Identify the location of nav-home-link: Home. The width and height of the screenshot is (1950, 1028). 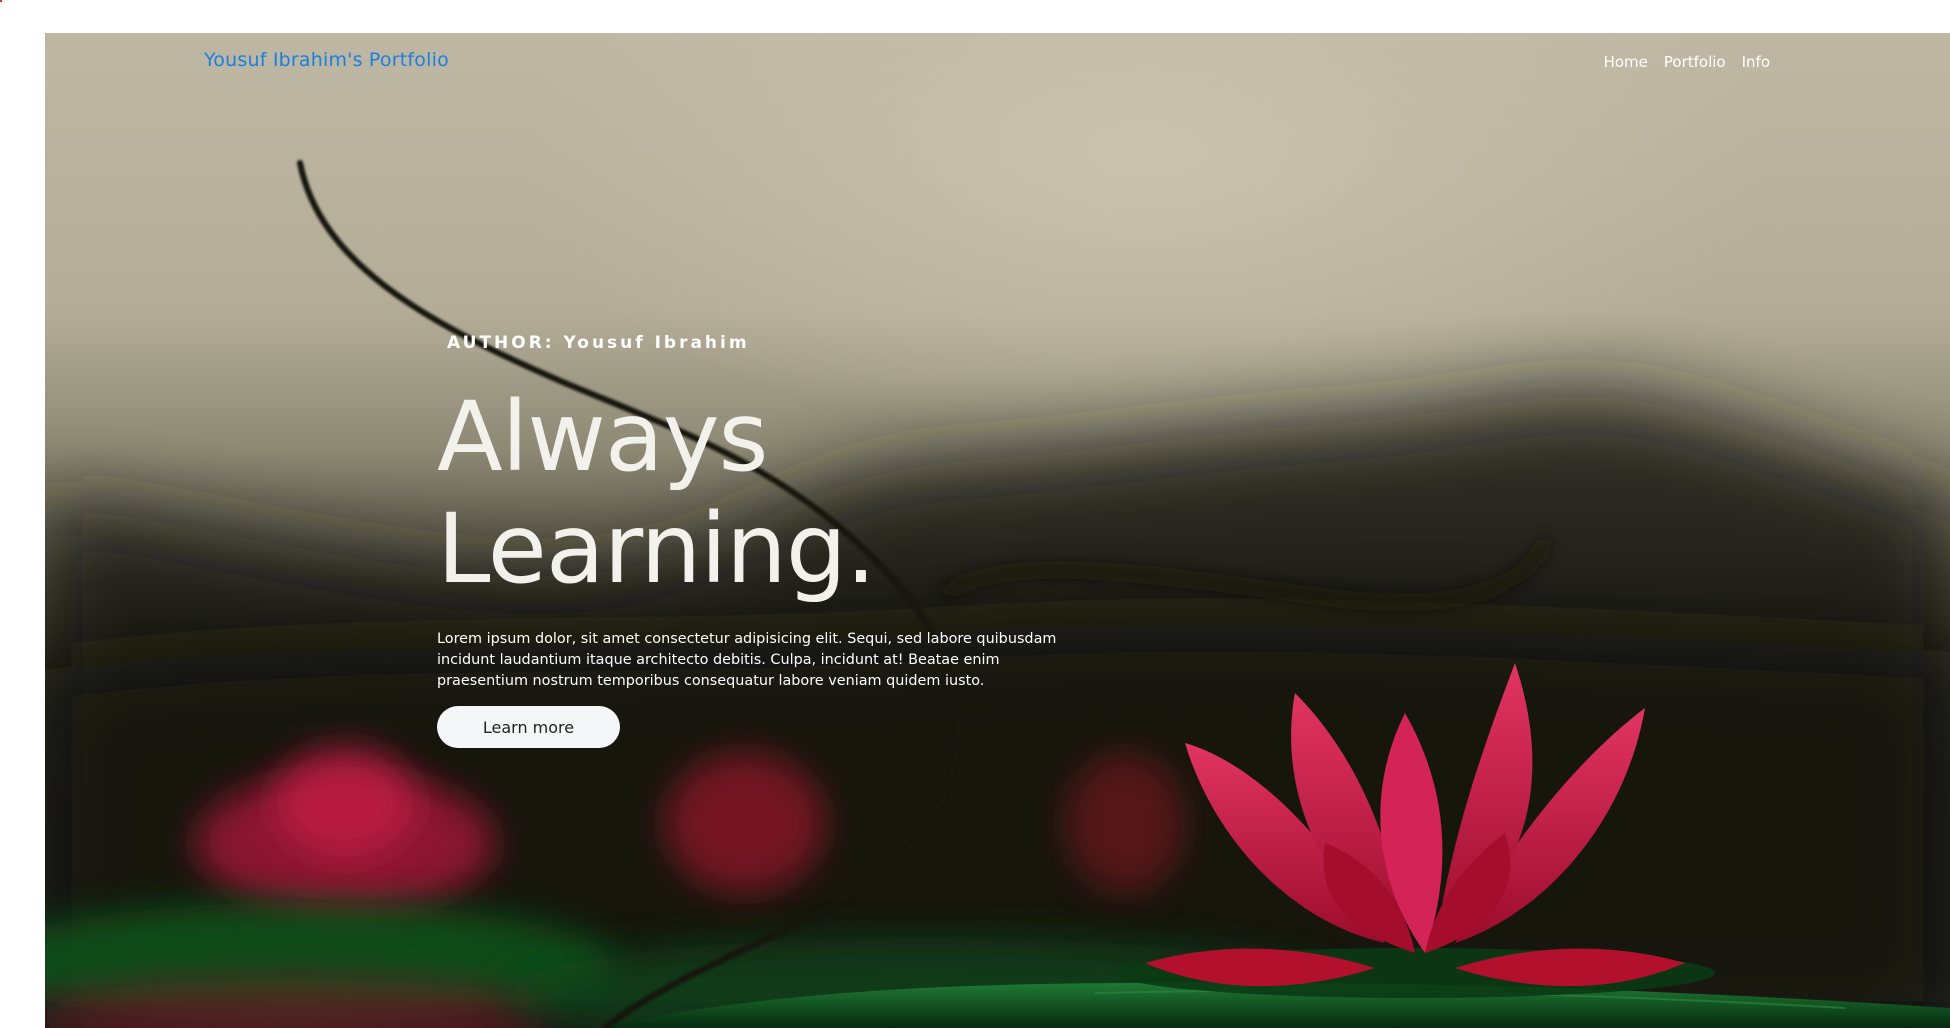
(1626, 62).